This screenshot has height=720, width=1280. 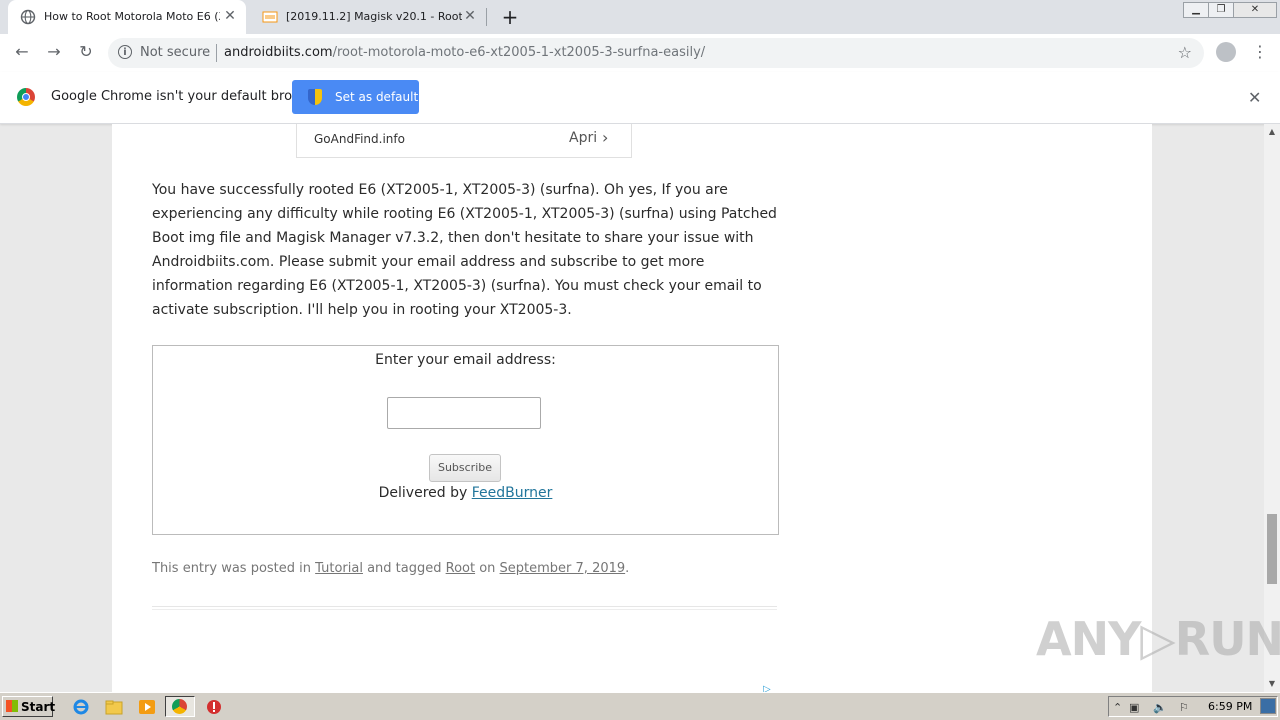 What do you see at coordinates (38, 707) in the screenshot?
I see `start-label: Start` at bounding box center [38, 707].